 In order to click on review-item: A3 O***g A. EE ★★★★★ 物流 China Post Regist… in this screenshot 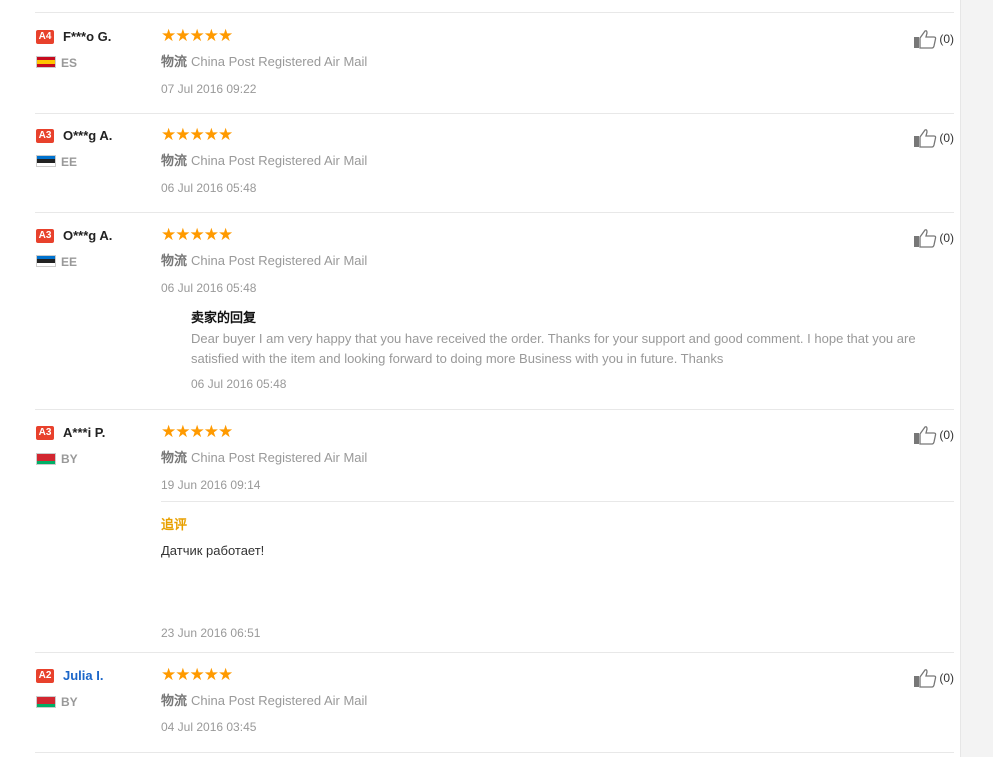, I will do `click(494, 162)`.